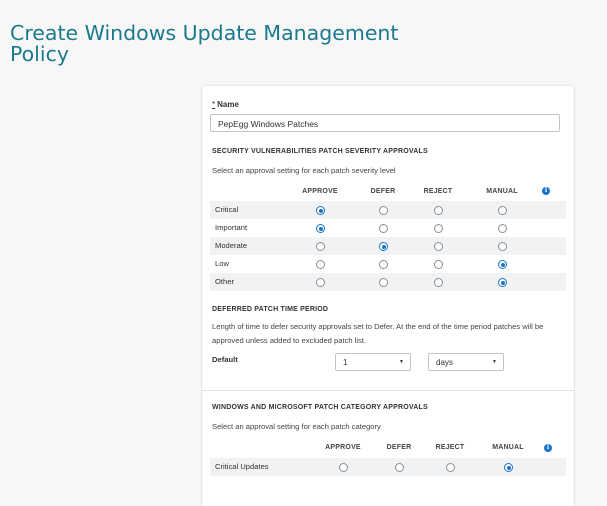 The height and width of the screenshot is (506, 607). I want to click on severity-col-manual: MANUAL, so click(502, 191).